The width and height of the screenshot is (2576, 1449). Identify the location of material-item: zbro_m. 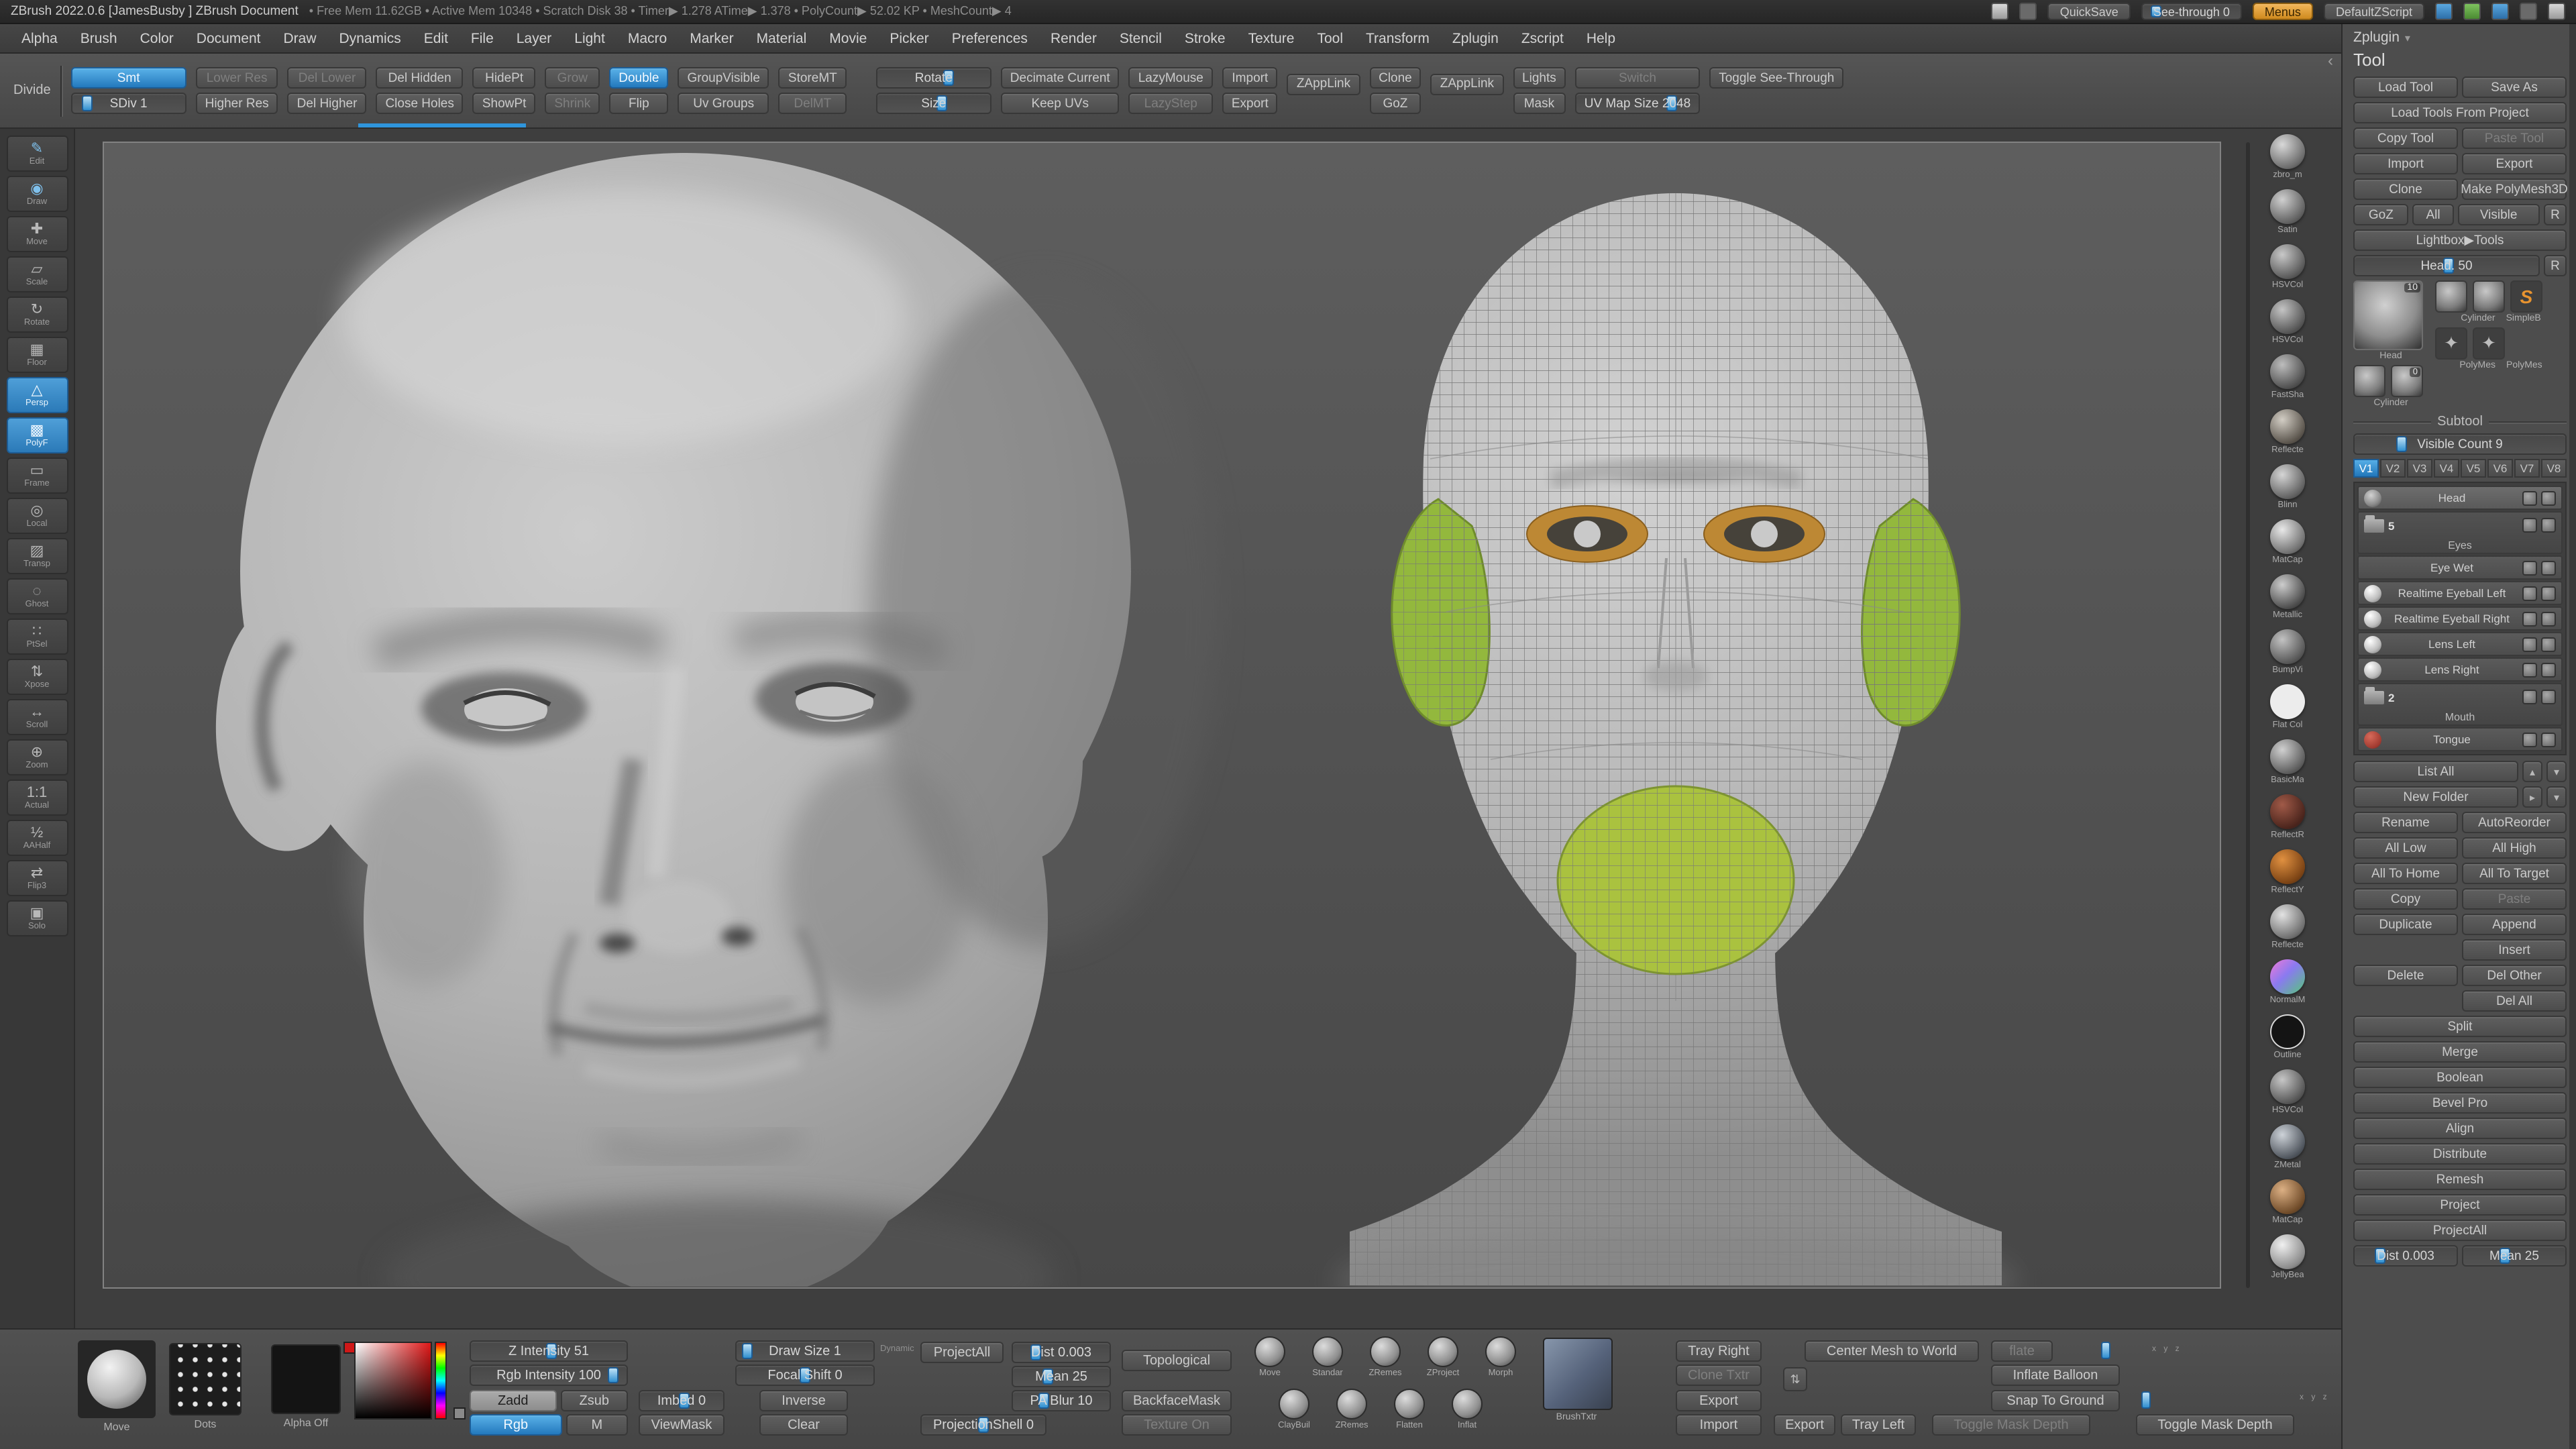
(2287, 157).